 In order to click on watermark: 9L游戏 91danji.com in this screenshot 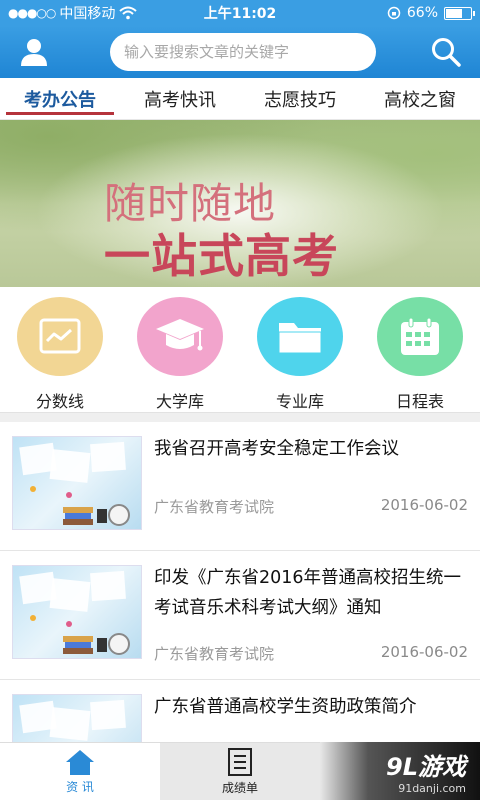, I will do `click(400, 771)`.